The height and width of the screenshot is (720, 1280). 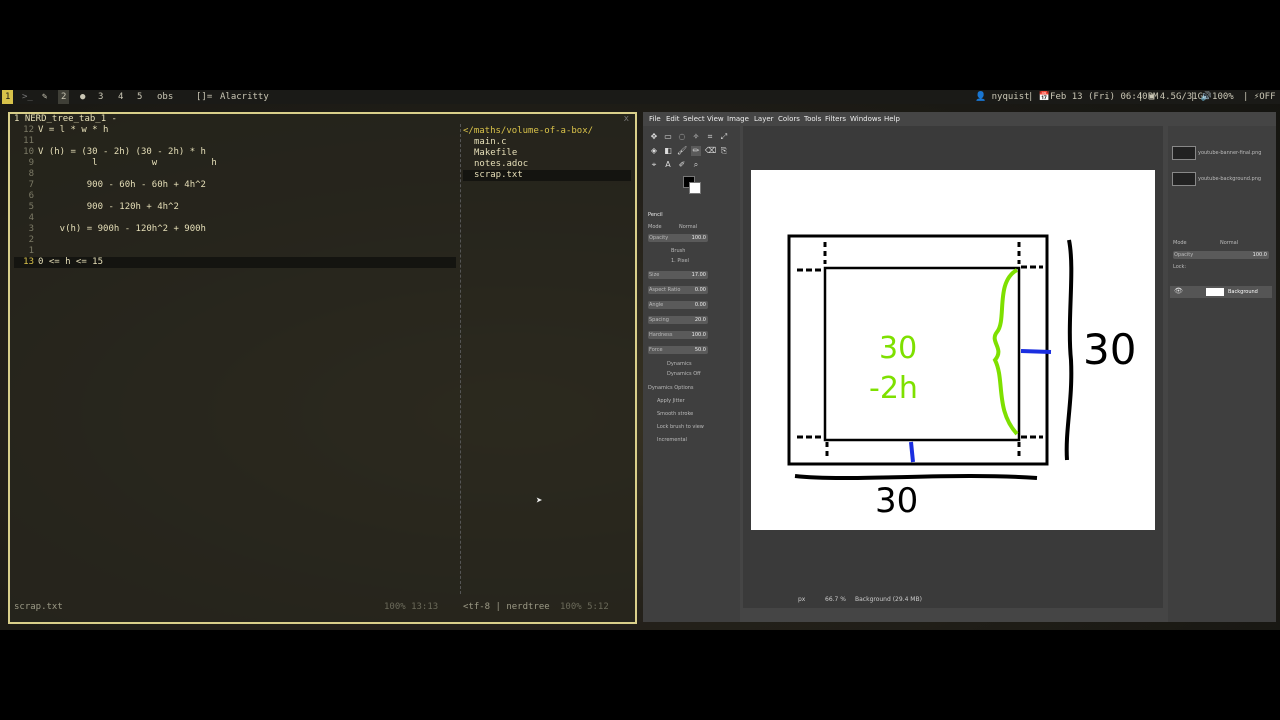 I want to click on tree-file: Makefile, so click(x=547, y=153).